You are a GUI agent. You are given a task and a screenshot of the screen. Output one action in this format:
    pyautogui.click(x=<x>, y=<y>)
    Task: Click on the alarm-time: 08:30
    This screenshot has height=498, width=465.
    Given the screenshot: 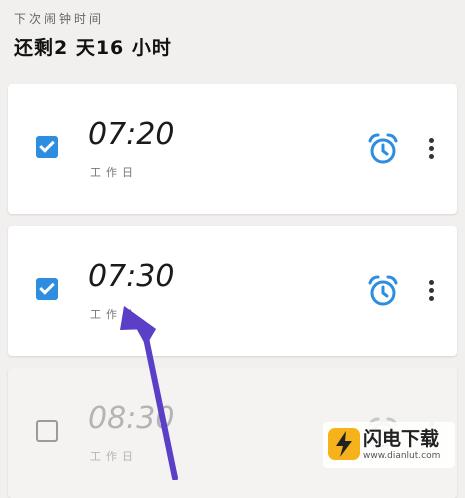 What is the action you would take?
    pyautogui.click(x=131, y=418)
    